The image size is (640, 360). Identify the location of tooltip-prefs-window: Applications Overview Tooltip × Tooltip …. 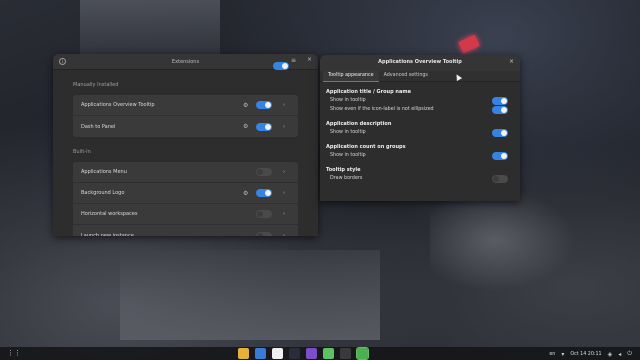
(420, 128).